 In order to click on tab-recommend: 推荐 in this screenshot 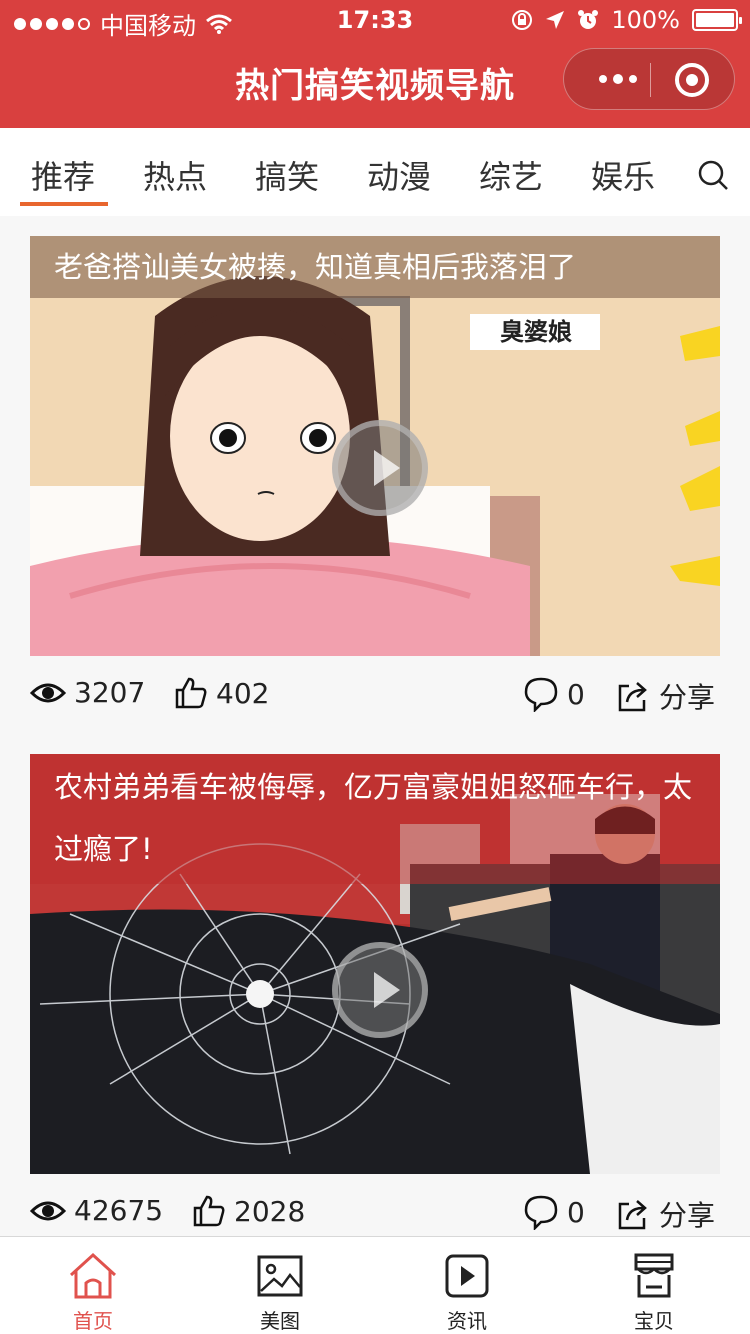, I will do `click(63, 180)`.